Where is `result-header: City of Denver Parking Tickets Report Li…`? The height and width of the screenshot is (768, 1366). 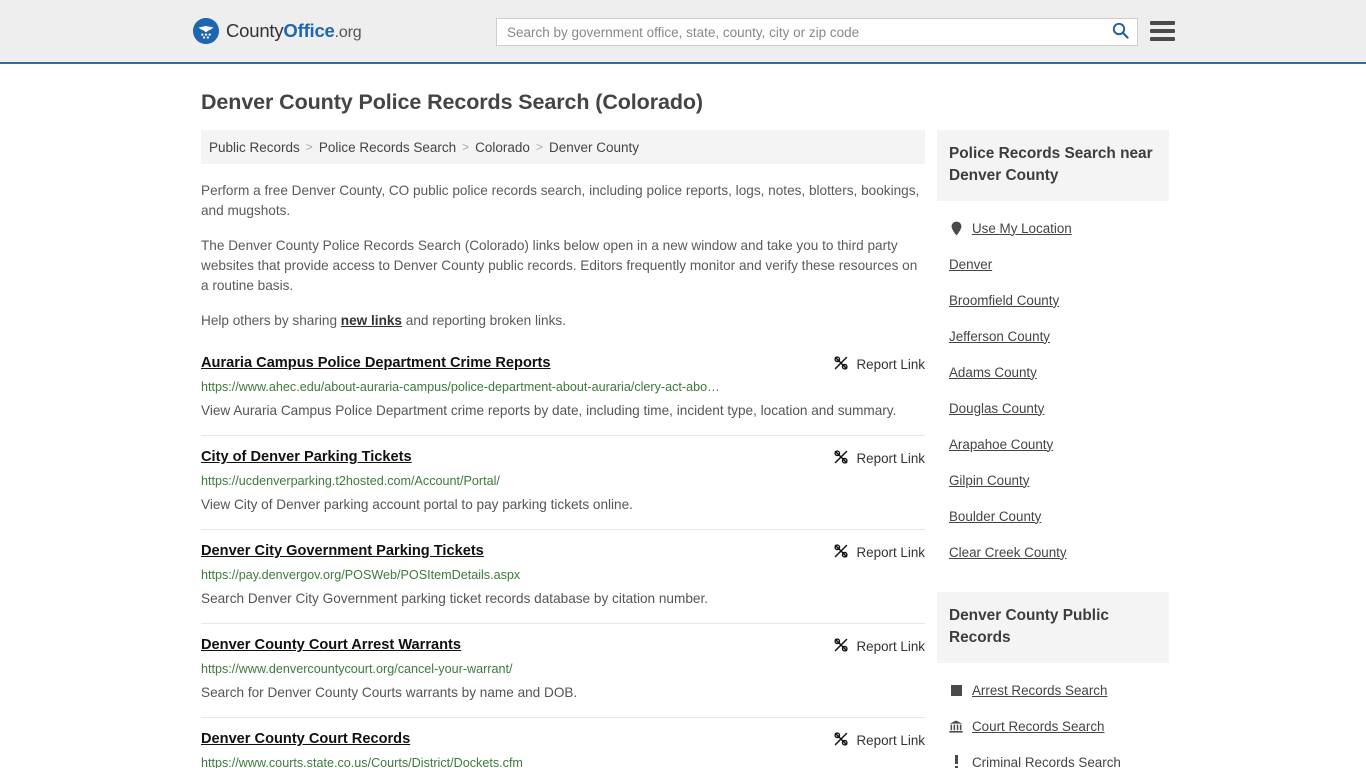 result-header: City of Denver Parking Tickets Report Li… is located at coordinates (563, 458).